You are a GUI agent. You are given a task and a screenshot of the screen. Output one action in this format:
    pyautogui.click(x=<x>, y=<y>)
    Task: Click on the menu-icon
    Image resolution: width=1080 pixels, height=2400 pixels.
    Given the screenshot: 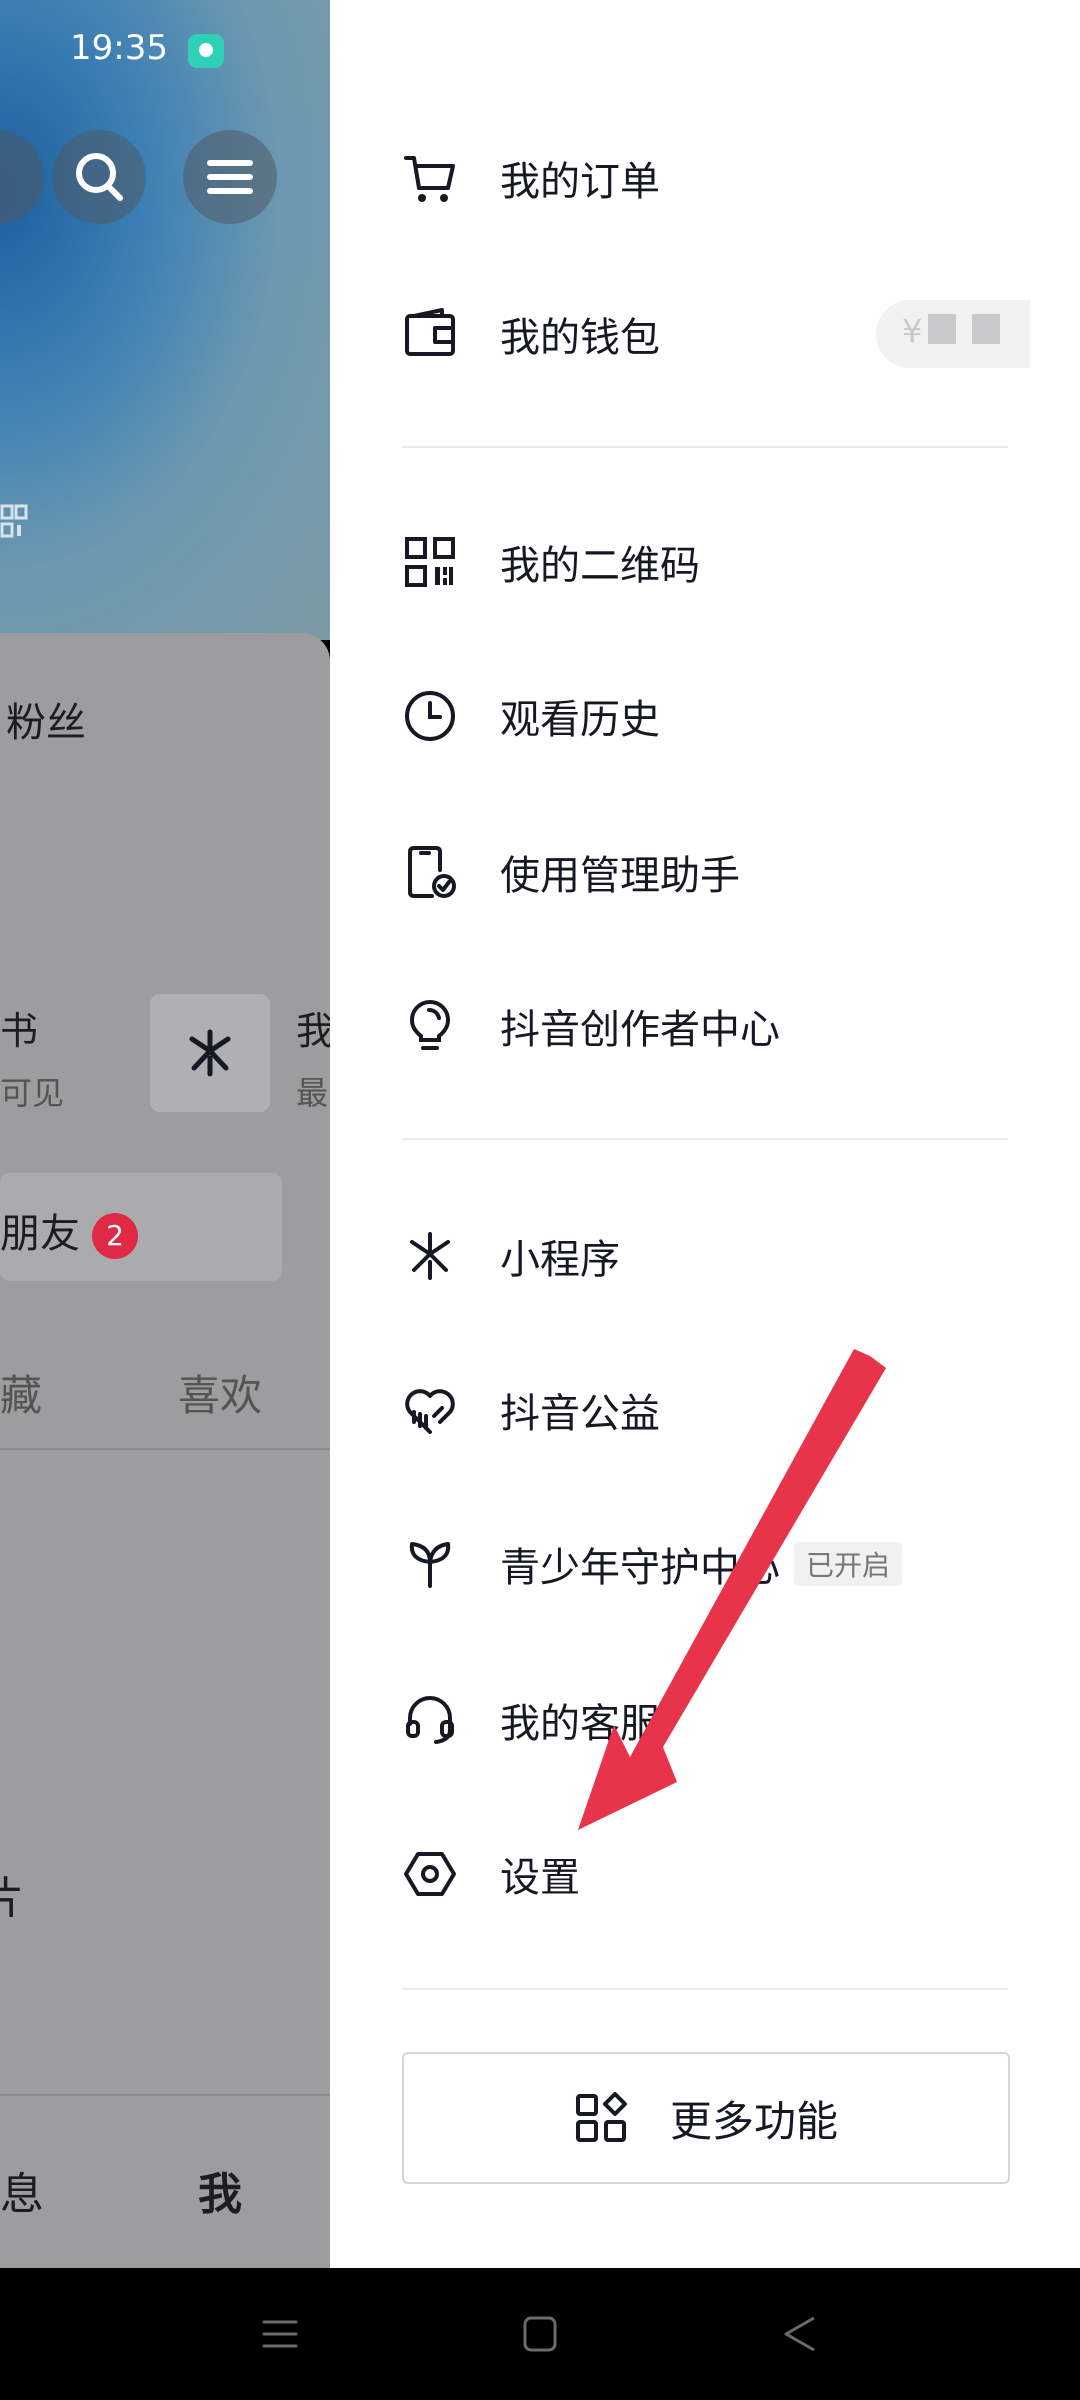 What is the action you would take?
    pyautogui.click(x=280, y=2334)
    